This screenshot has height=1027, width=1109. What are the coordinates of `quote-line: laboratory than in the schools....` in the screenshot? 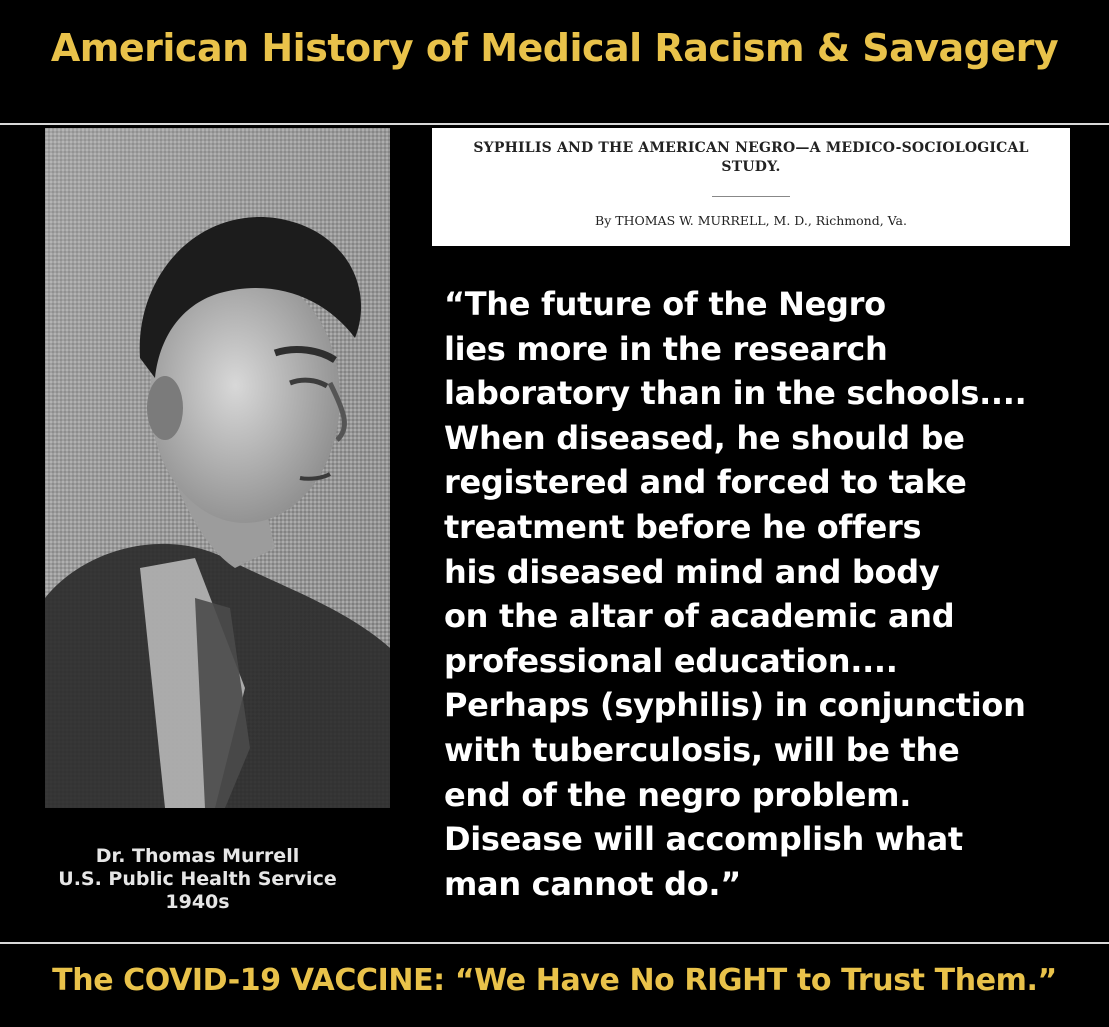 It's located at (735, 393).